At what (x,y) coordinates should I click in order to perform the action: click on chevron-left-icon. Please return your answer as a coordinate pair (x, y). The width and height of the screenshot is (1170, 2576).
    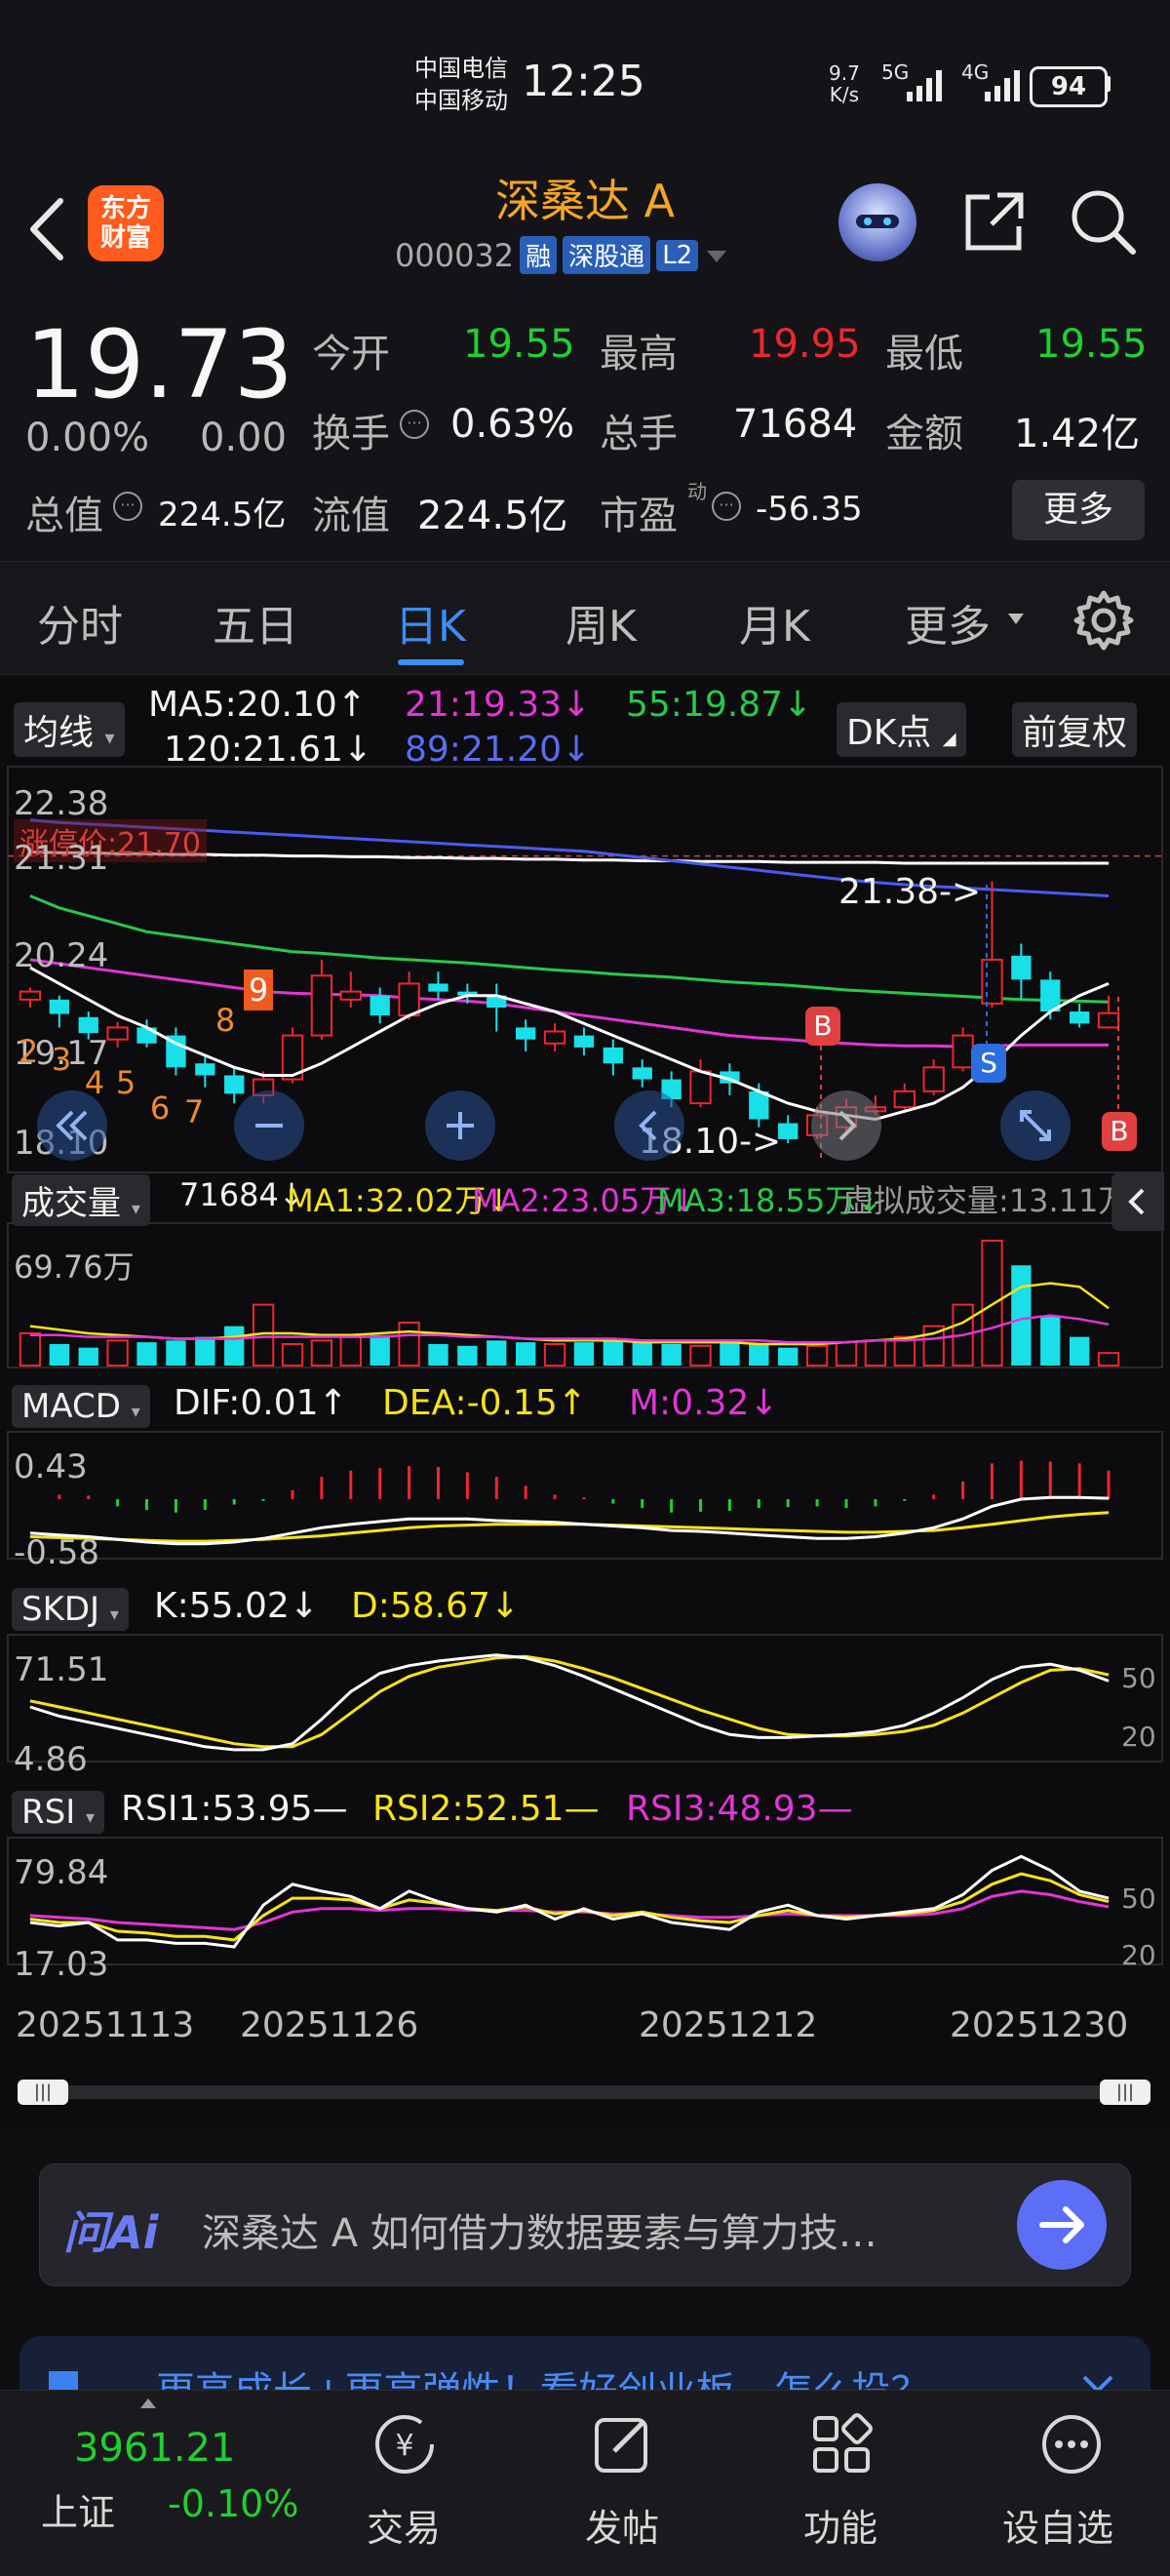
    Looking at the image, I should click on (1136, 1201).